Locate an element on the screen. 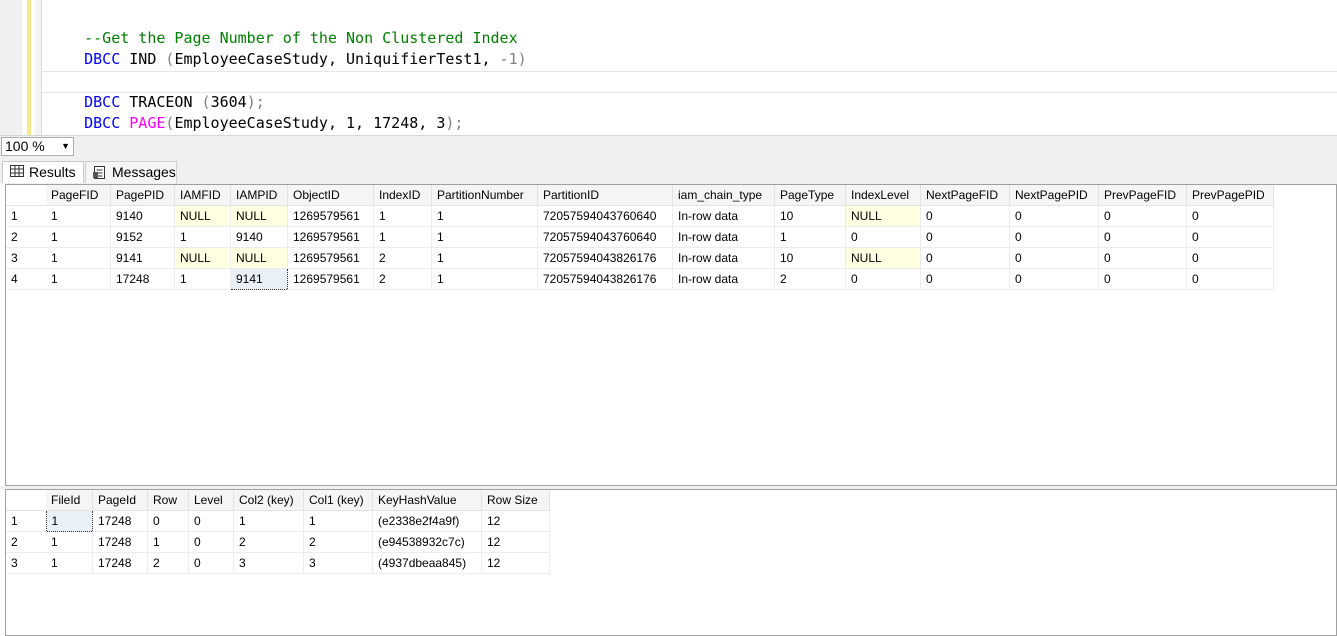 The width and height of the screenshot is (1337, 636). column-header: NextPageFID is located at coordinates (965, 195).